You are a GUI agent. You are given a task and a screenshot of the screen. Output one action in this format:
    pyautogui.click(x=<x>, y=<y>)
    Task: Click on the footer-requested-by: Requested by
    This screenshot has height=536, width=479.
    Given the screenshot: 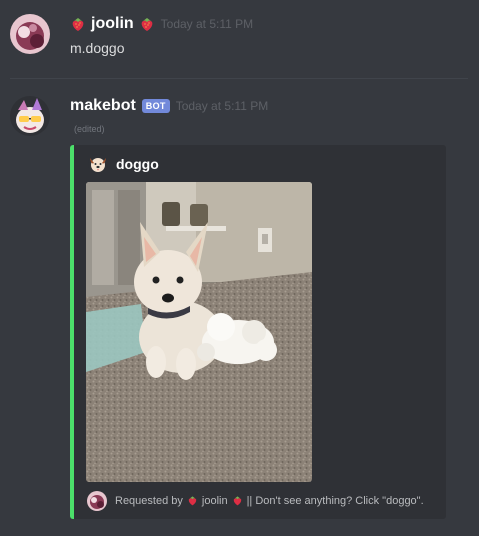 What is the action you would take?
    pyautogui.click(x=149, y=501)
    